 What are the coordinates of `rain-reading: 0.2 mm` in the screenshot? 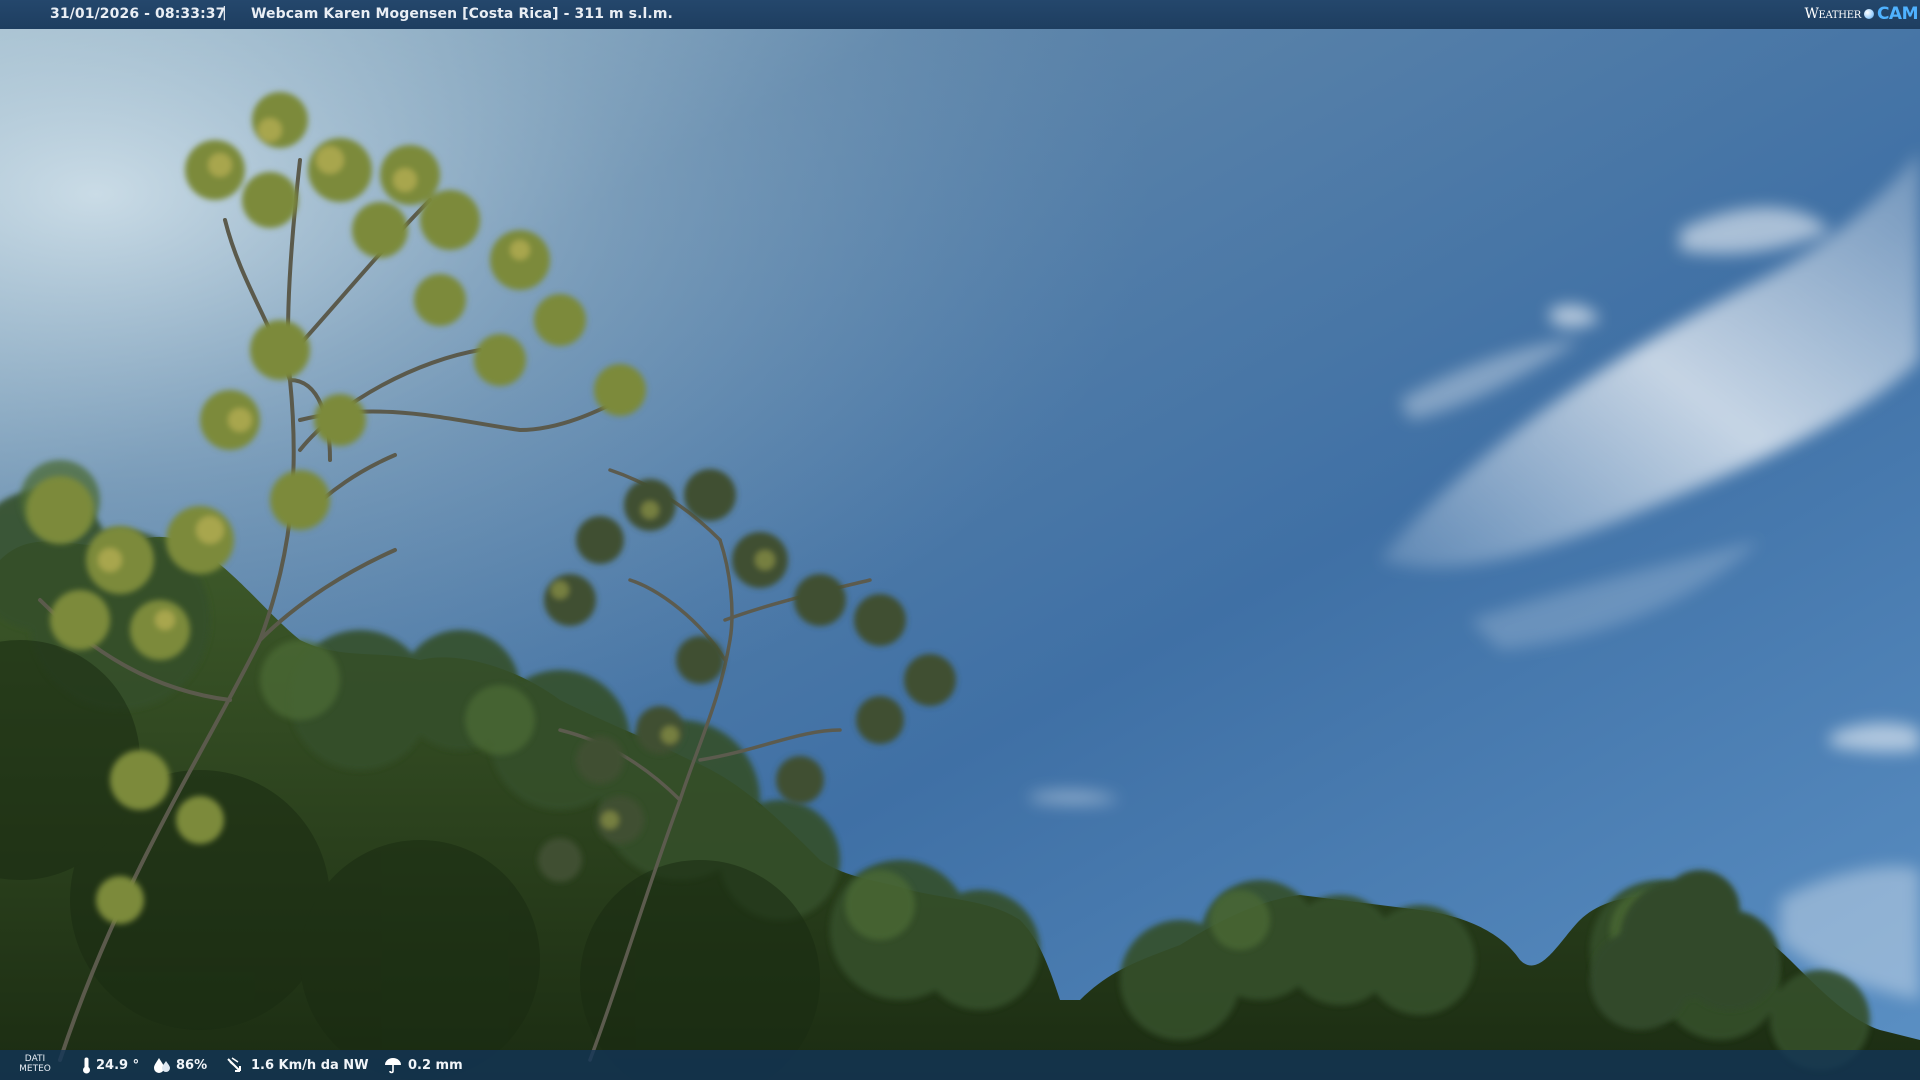 It's located at (423, 1065).